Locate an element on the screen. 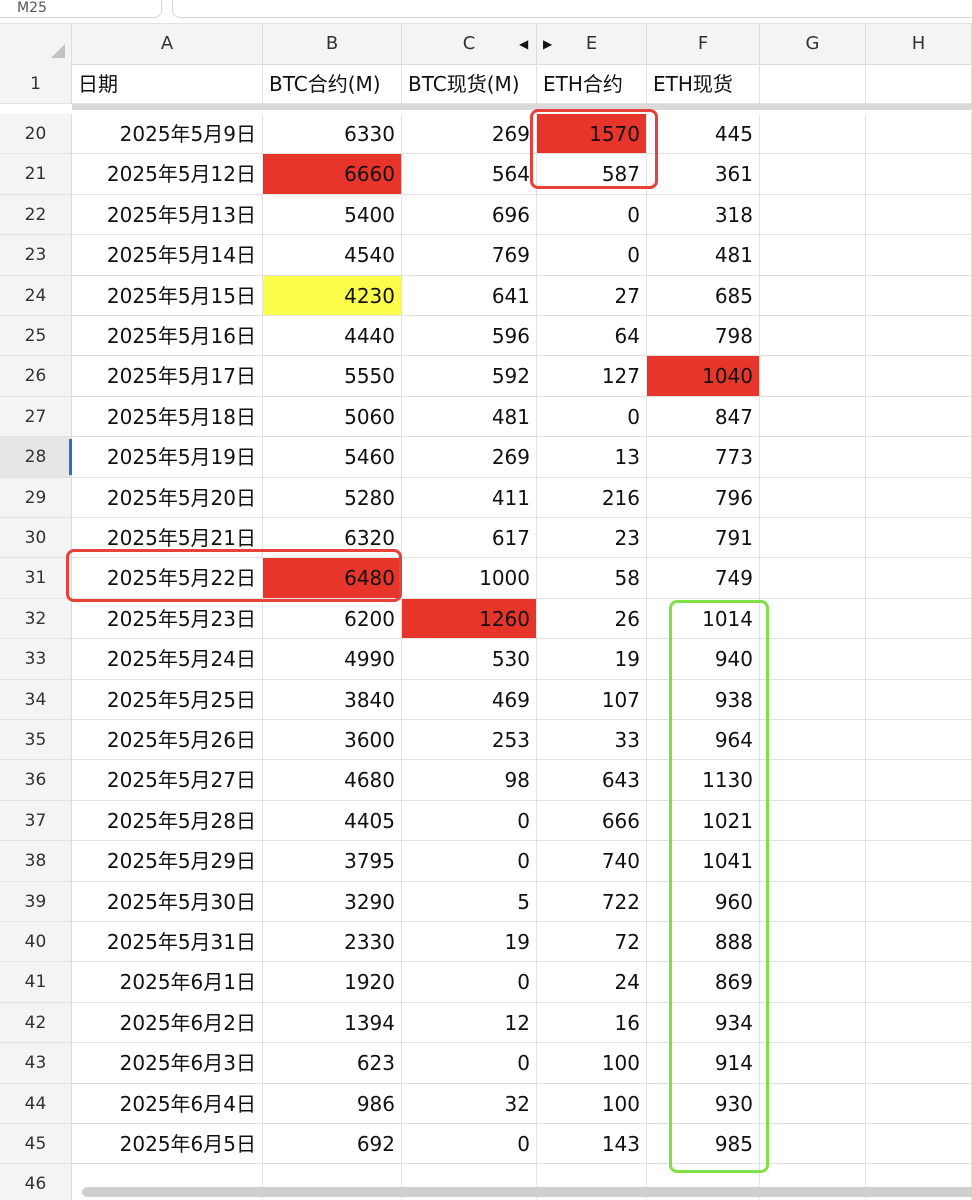 Image resolution: width=972 pixels, height=1200 pixels. cell-a44: 2025年6月4日 is located at coordinates (167, 1103).